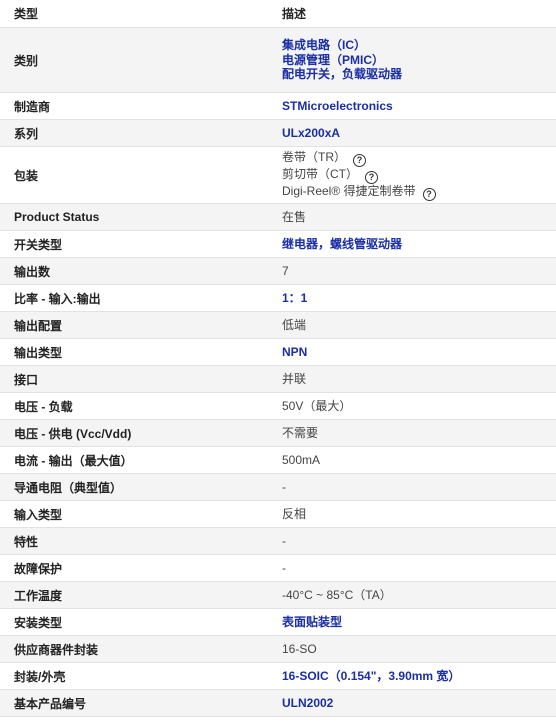 The width and height of the screenshot is (556, 724). Describe the element at coordinates (300, 432) in the screenshot. I see `value-text: 不需要` at that location.